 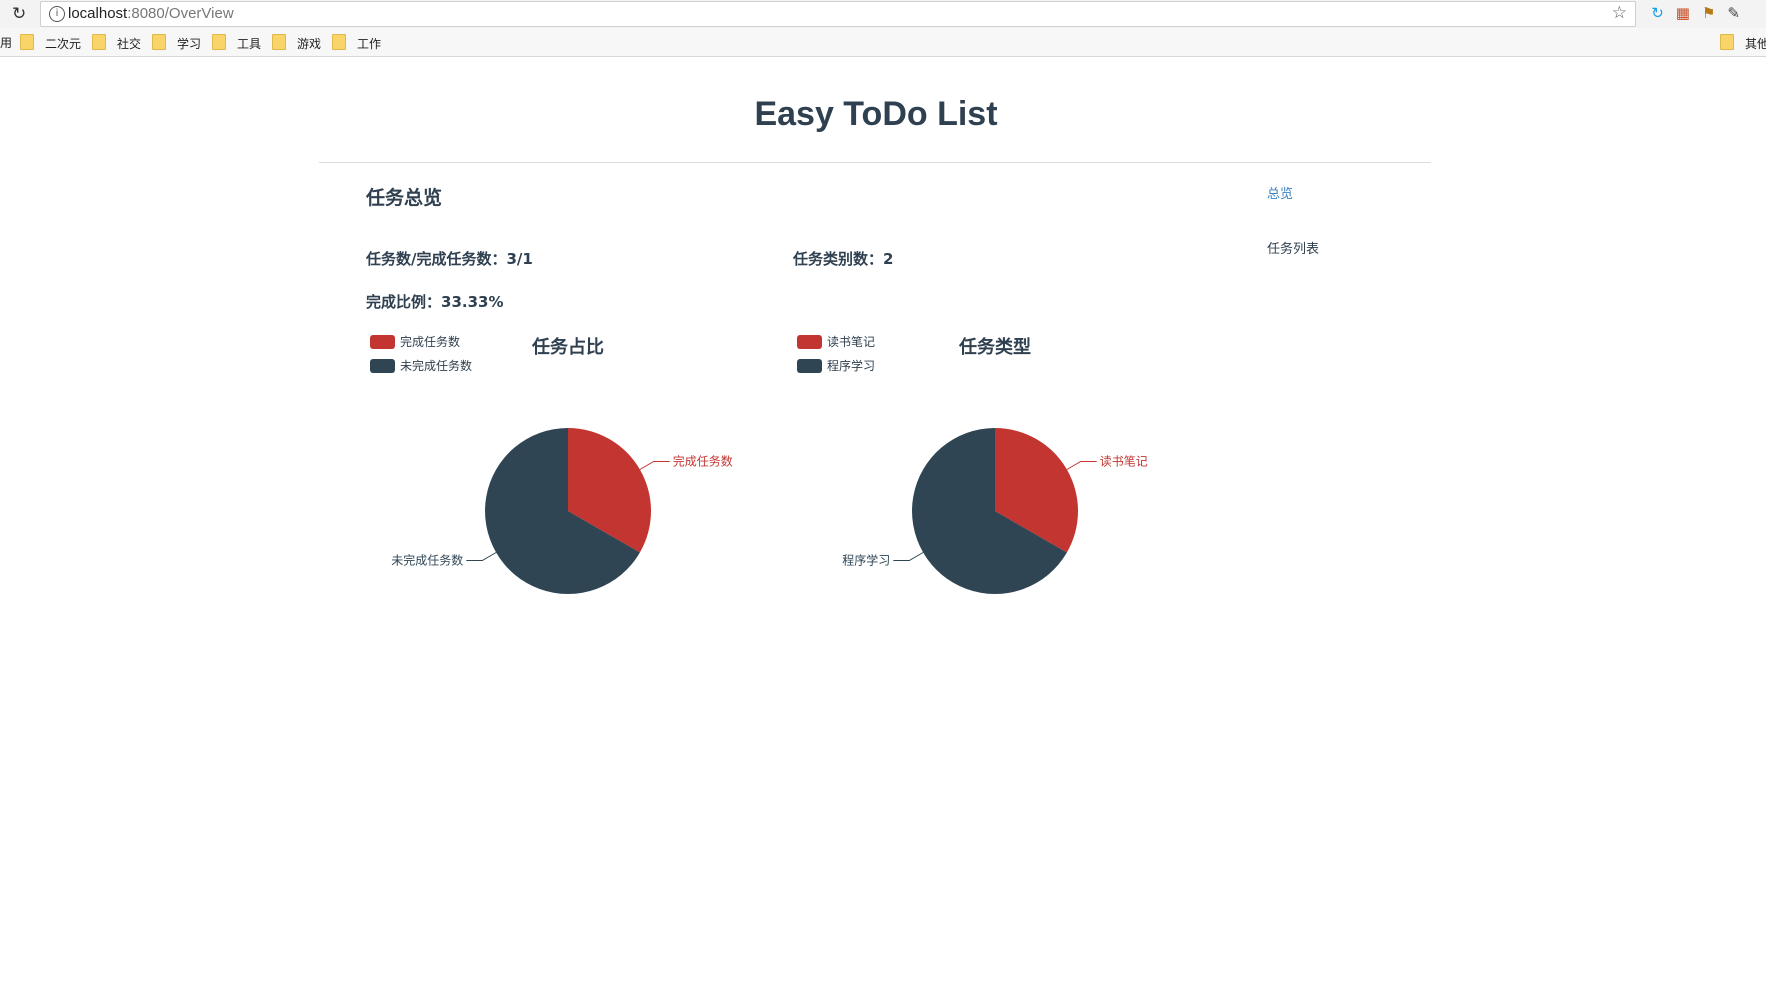 I want to click on bookmark-folder-1: 社交, so click(x=116, y=43).